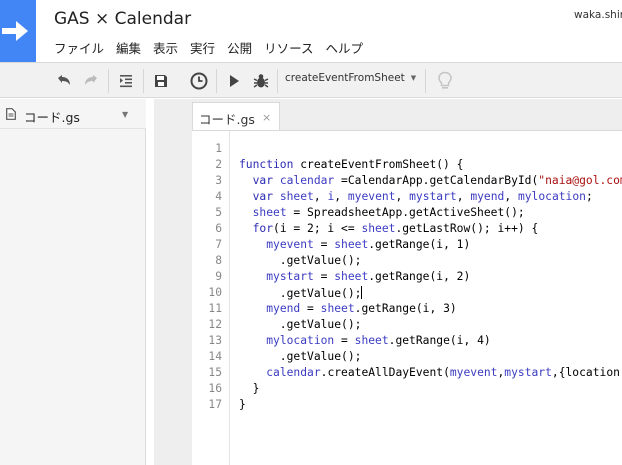 Image resolution: width=622 pixels, height=465 pixels. What do you see at coordinates (79, 47) in the screenshot?
I see `menu-file: ファイル` at bounding box center [79, 47].